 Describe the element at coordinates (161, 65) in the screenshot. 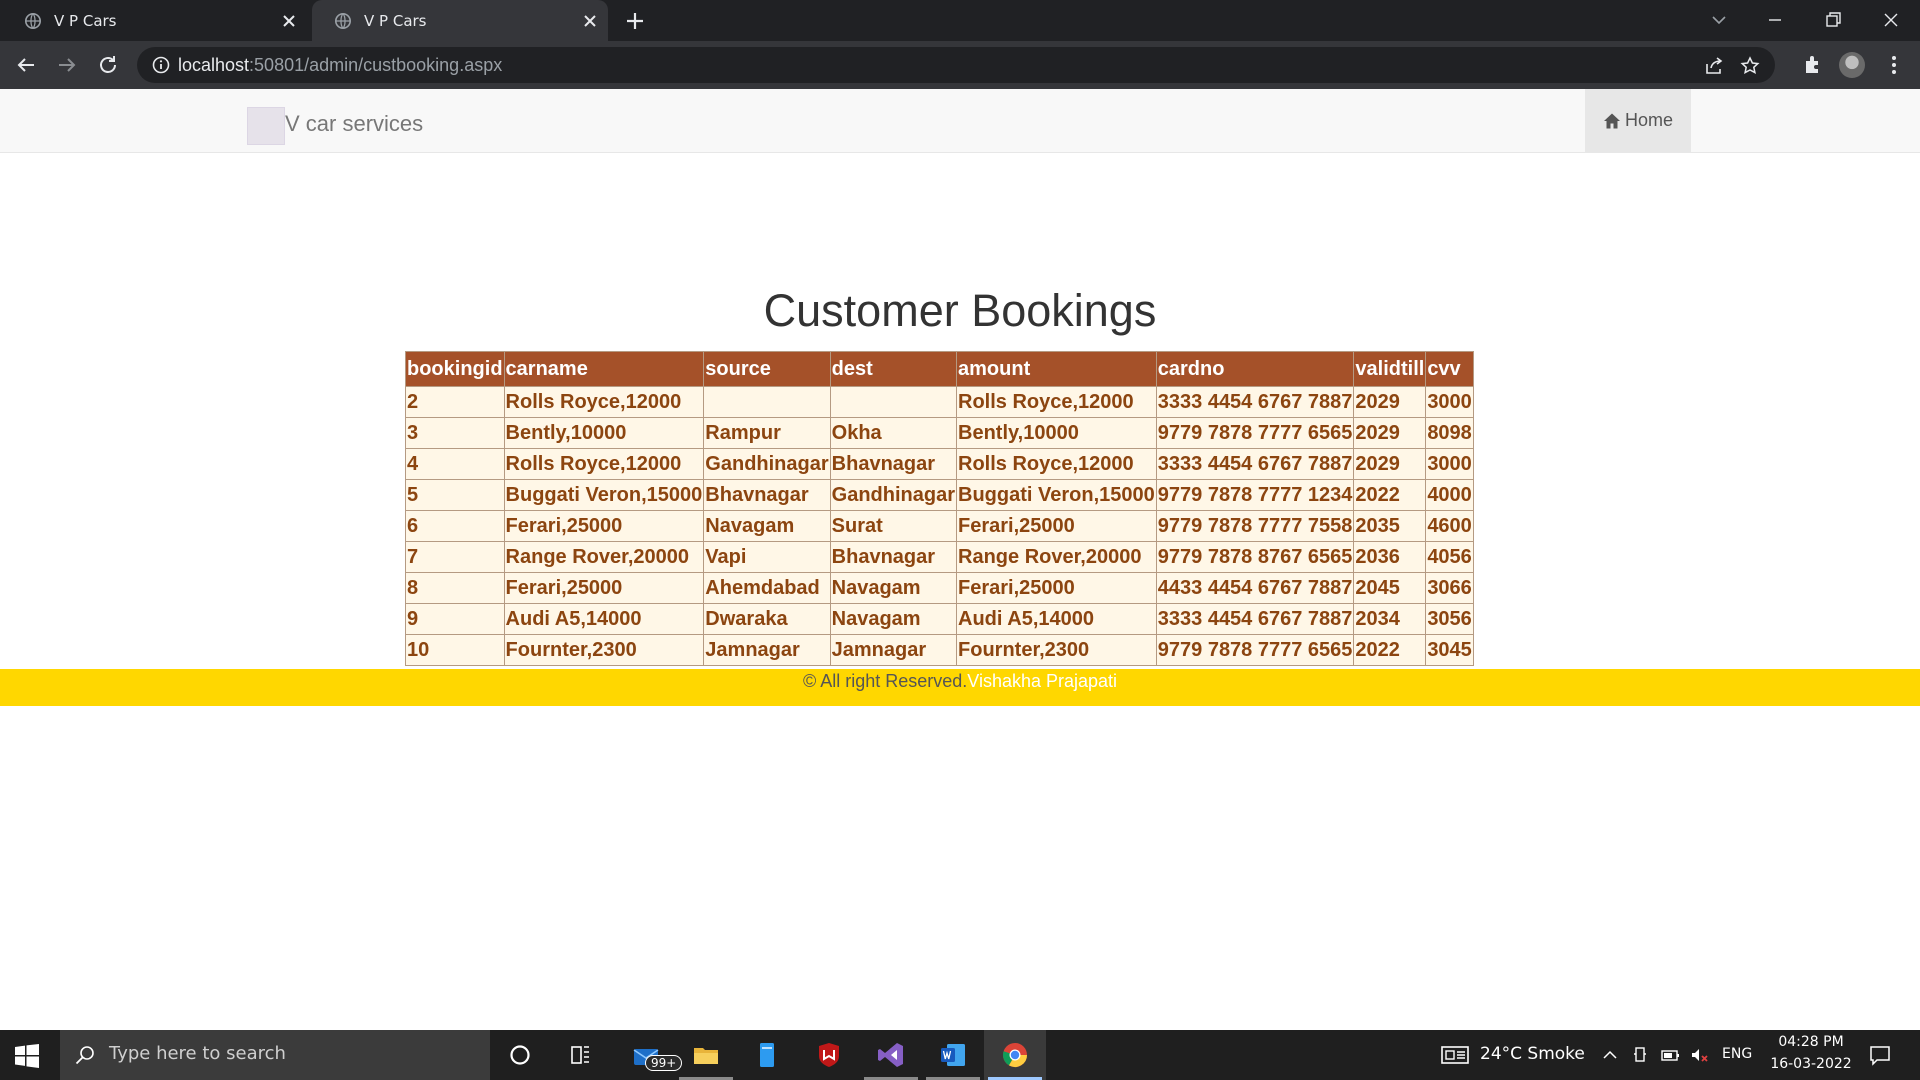

I see `info-icon` at that location.